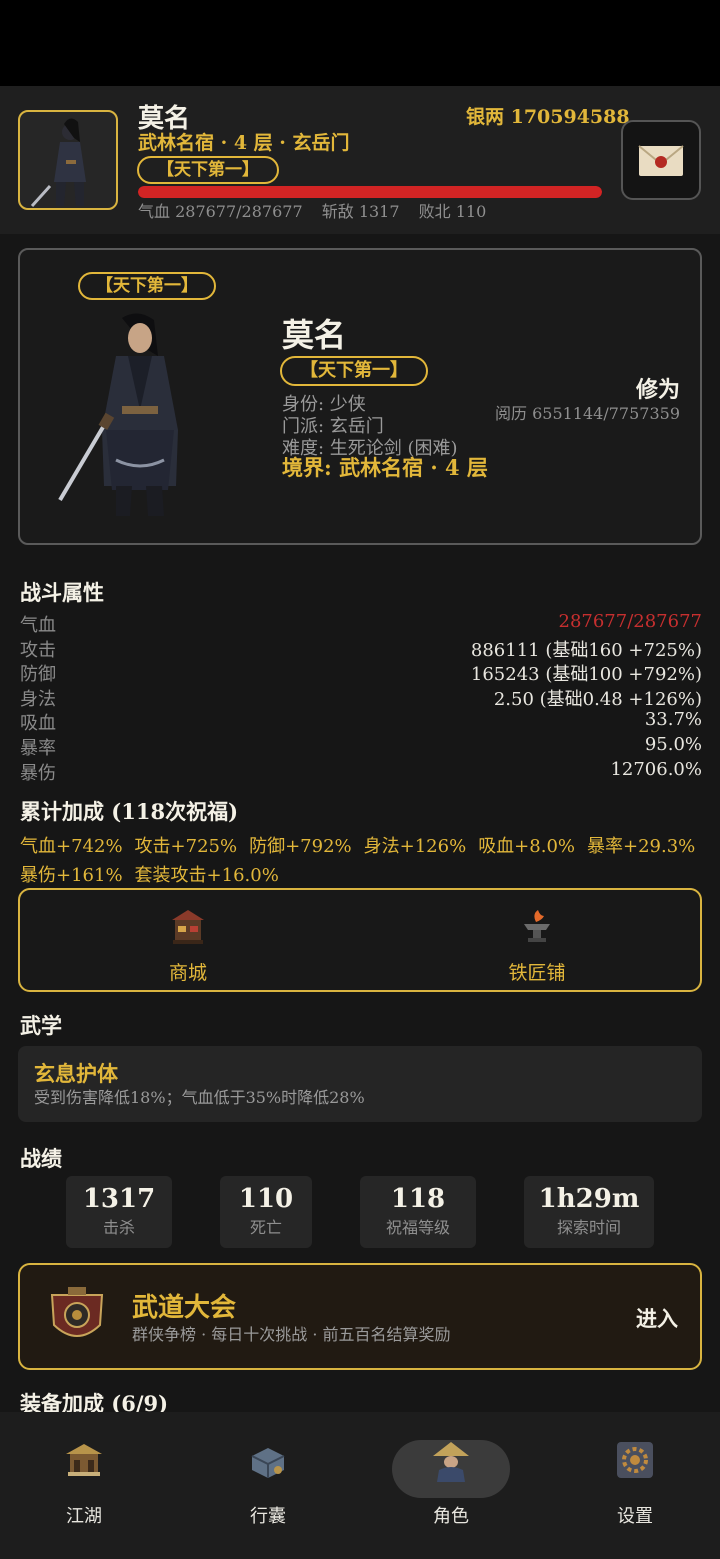 This screenshot has height=1559, width=720. What do you see at coordinates (360, 211) in the screenshot?
I see `kills-text: 斩敌 1317` at bounding box center [360, 211].